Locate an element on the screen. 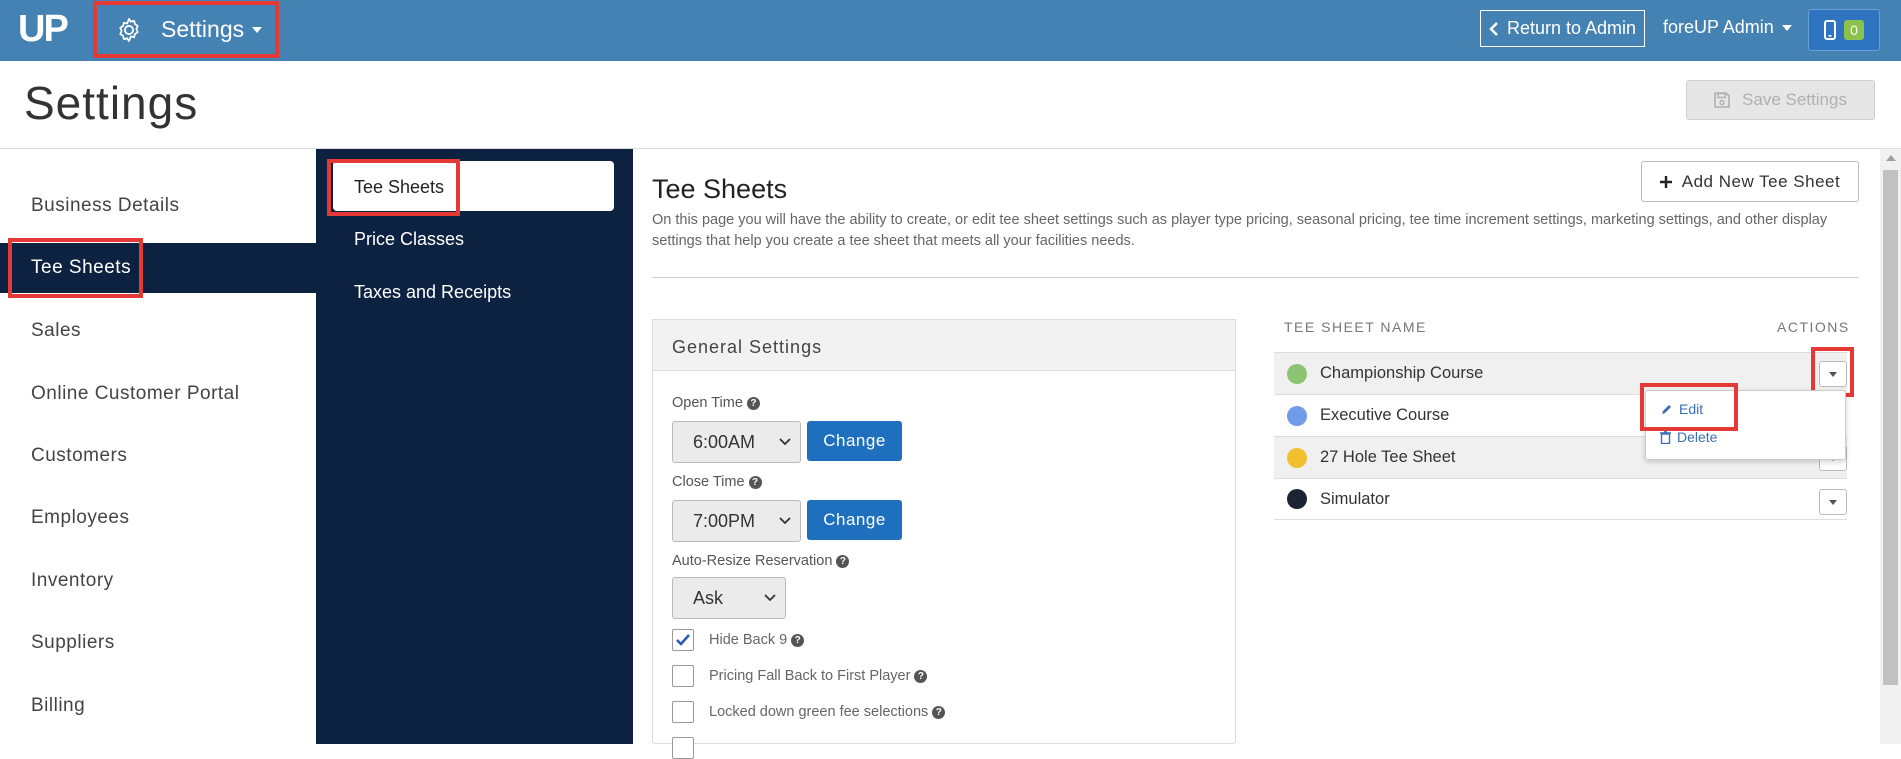  phone-icon is located at coordinates (1830, 30).